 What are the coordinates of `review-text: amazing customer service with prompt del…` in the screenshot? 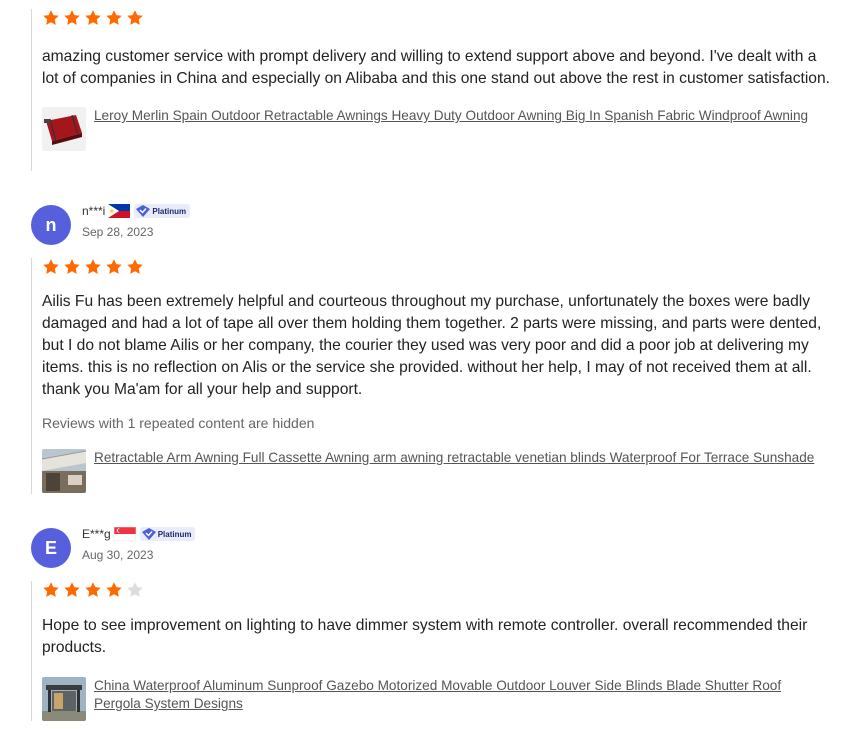 It's located at (436, 67).